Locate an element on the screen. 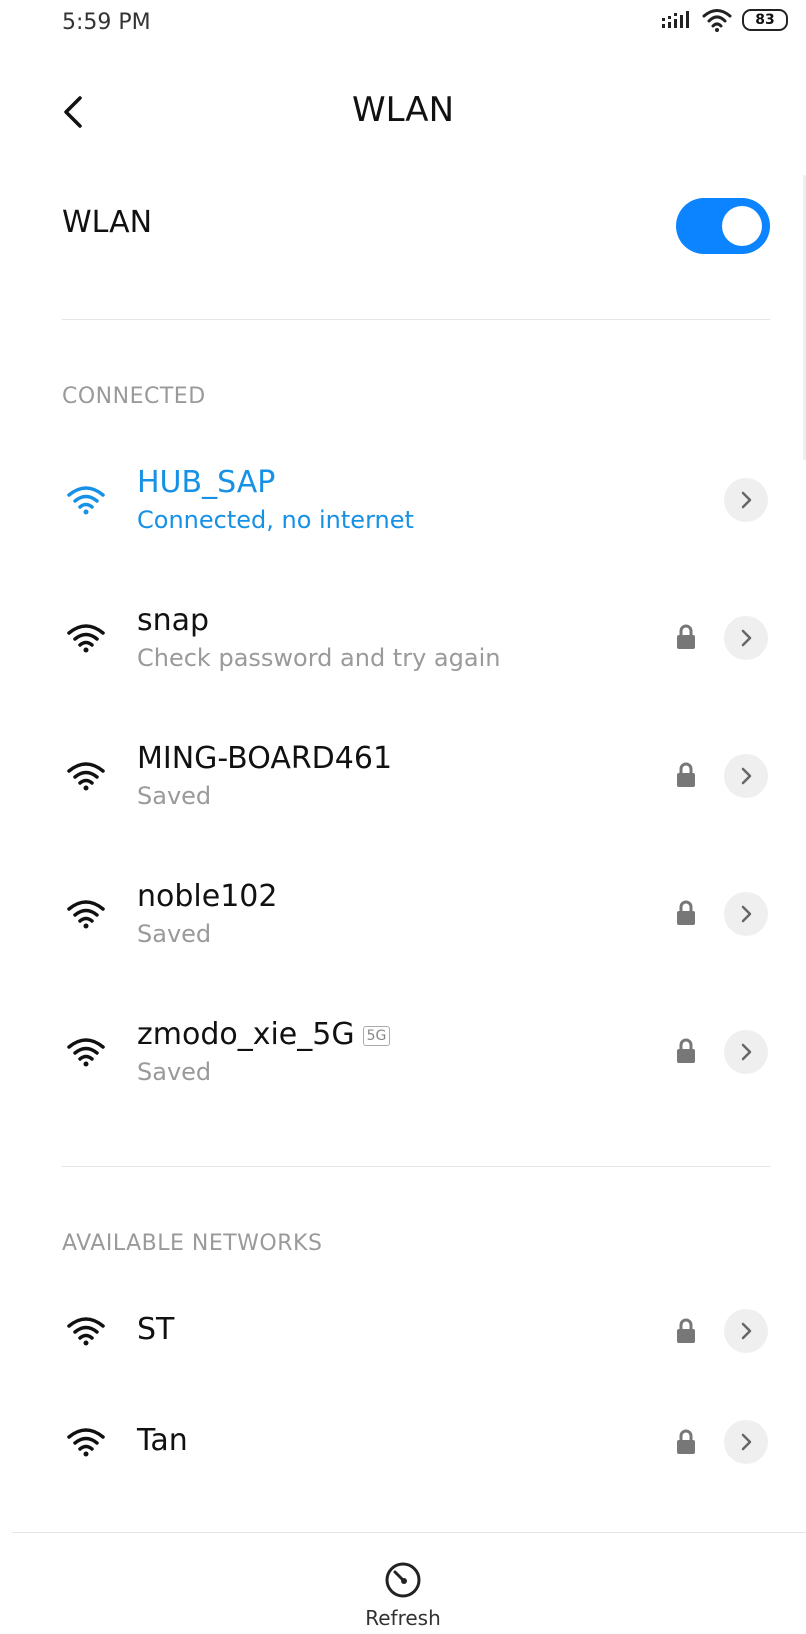  toggle-knob is located at coordinates (742, 226).